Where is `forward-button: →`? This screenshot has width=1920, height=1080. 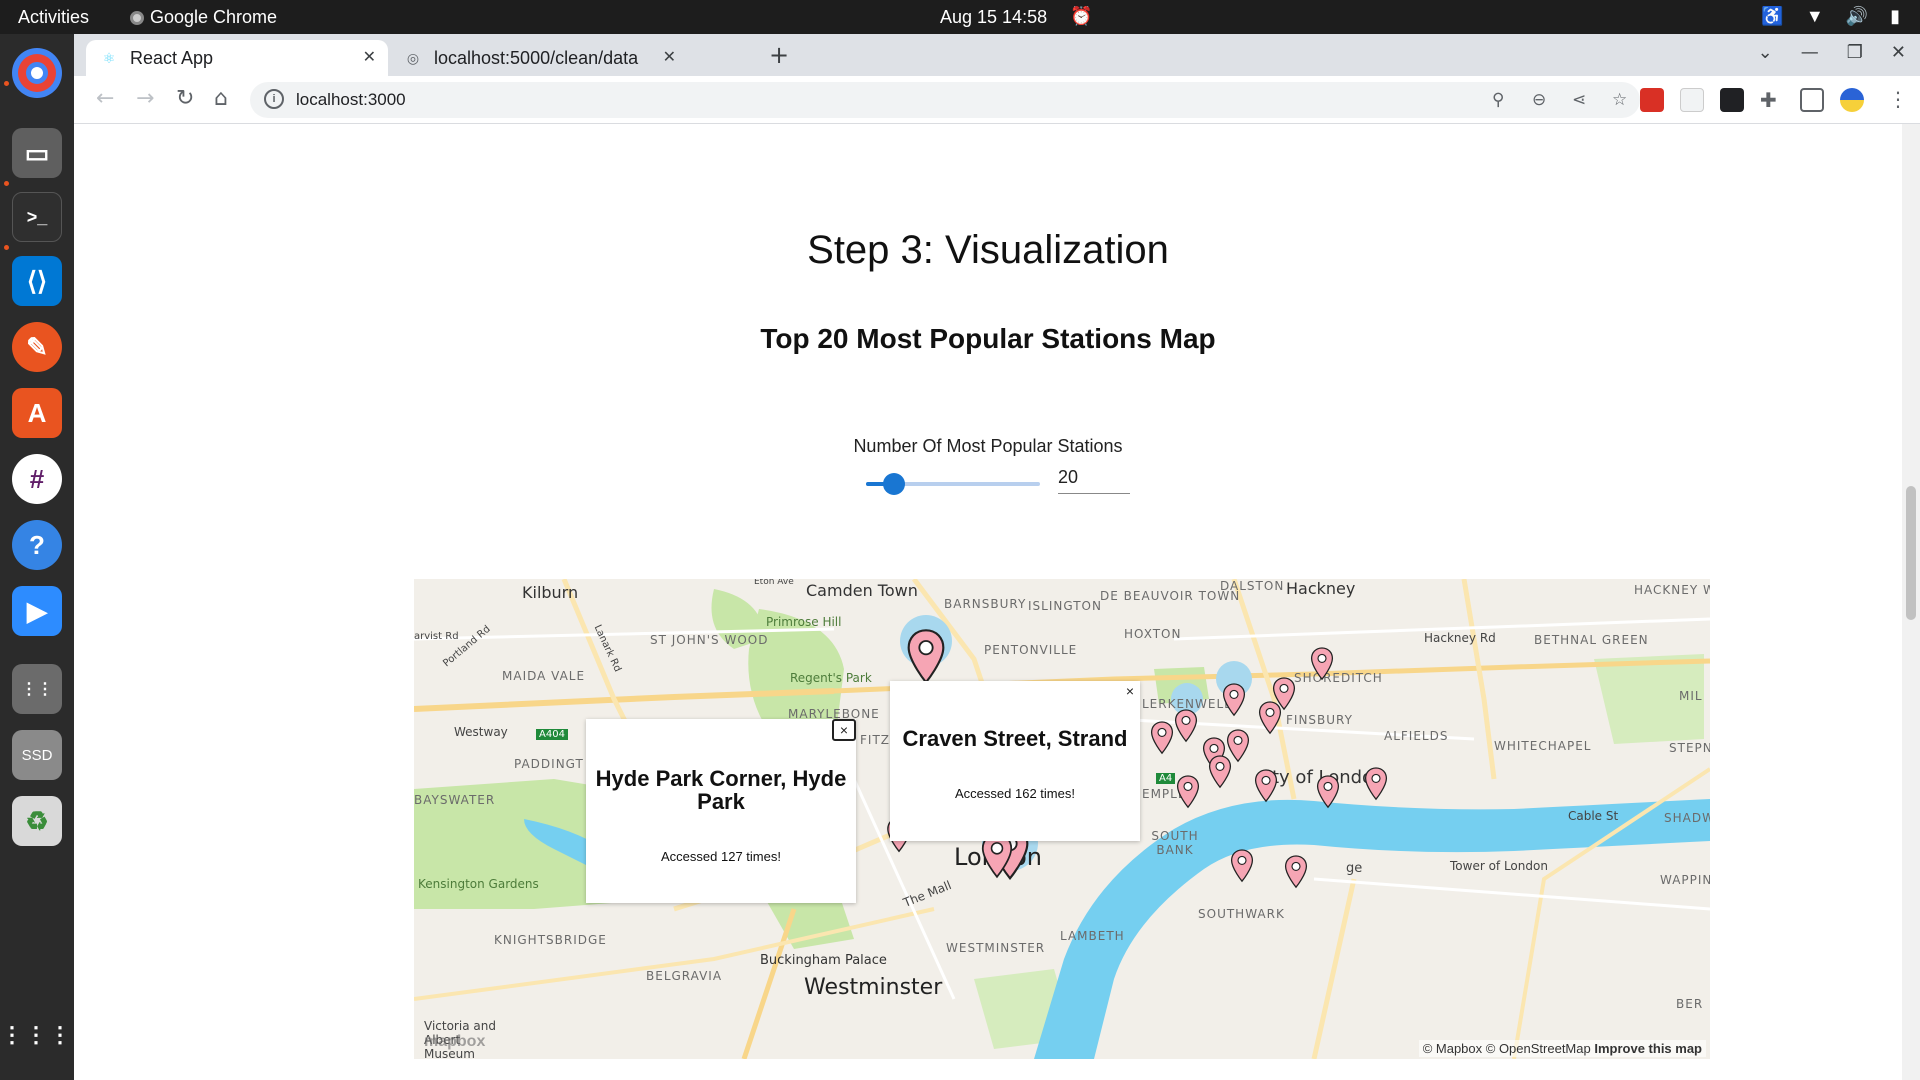
forward-button: → is located at coordinates (145, 98).